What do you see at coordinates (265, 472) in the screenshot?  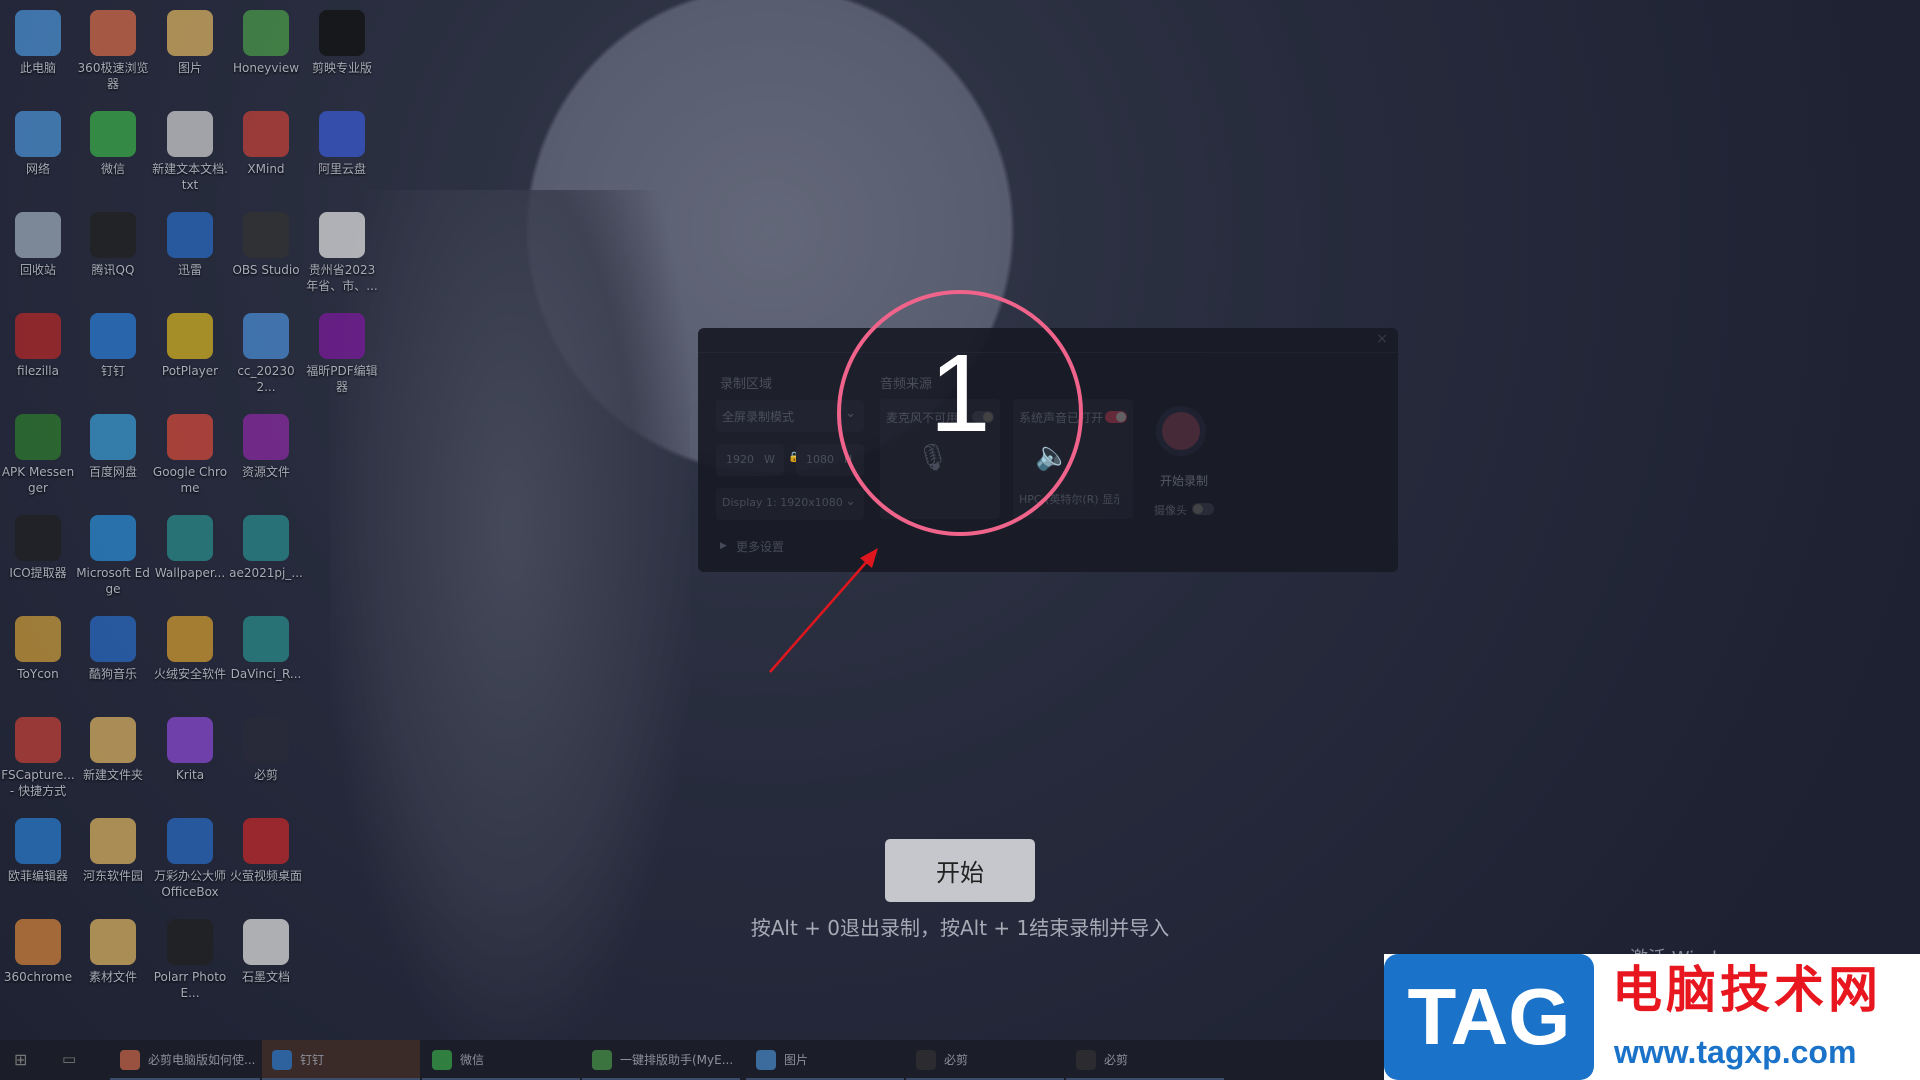 I see `desktop-icon-label: 资源文件` at bounding box center [265, 472].